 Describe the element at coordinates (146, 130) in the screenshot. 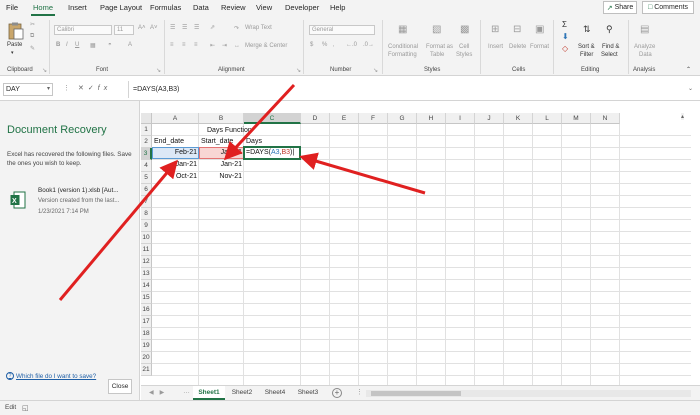

I see `row-header-1: 1` at that location.